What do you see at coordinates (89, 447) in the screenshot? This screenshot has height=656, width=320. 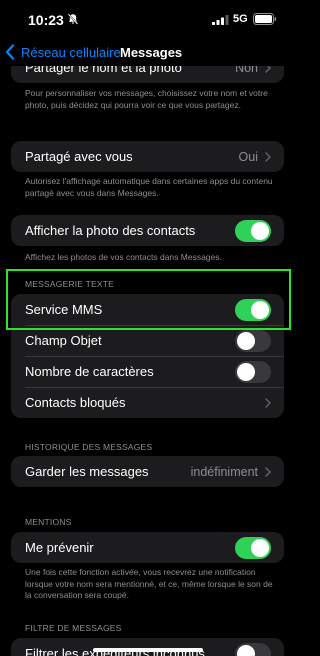 I see `section-header-history: HISTORIQUE DES MESSAGES` at bounding box center [89, 447].